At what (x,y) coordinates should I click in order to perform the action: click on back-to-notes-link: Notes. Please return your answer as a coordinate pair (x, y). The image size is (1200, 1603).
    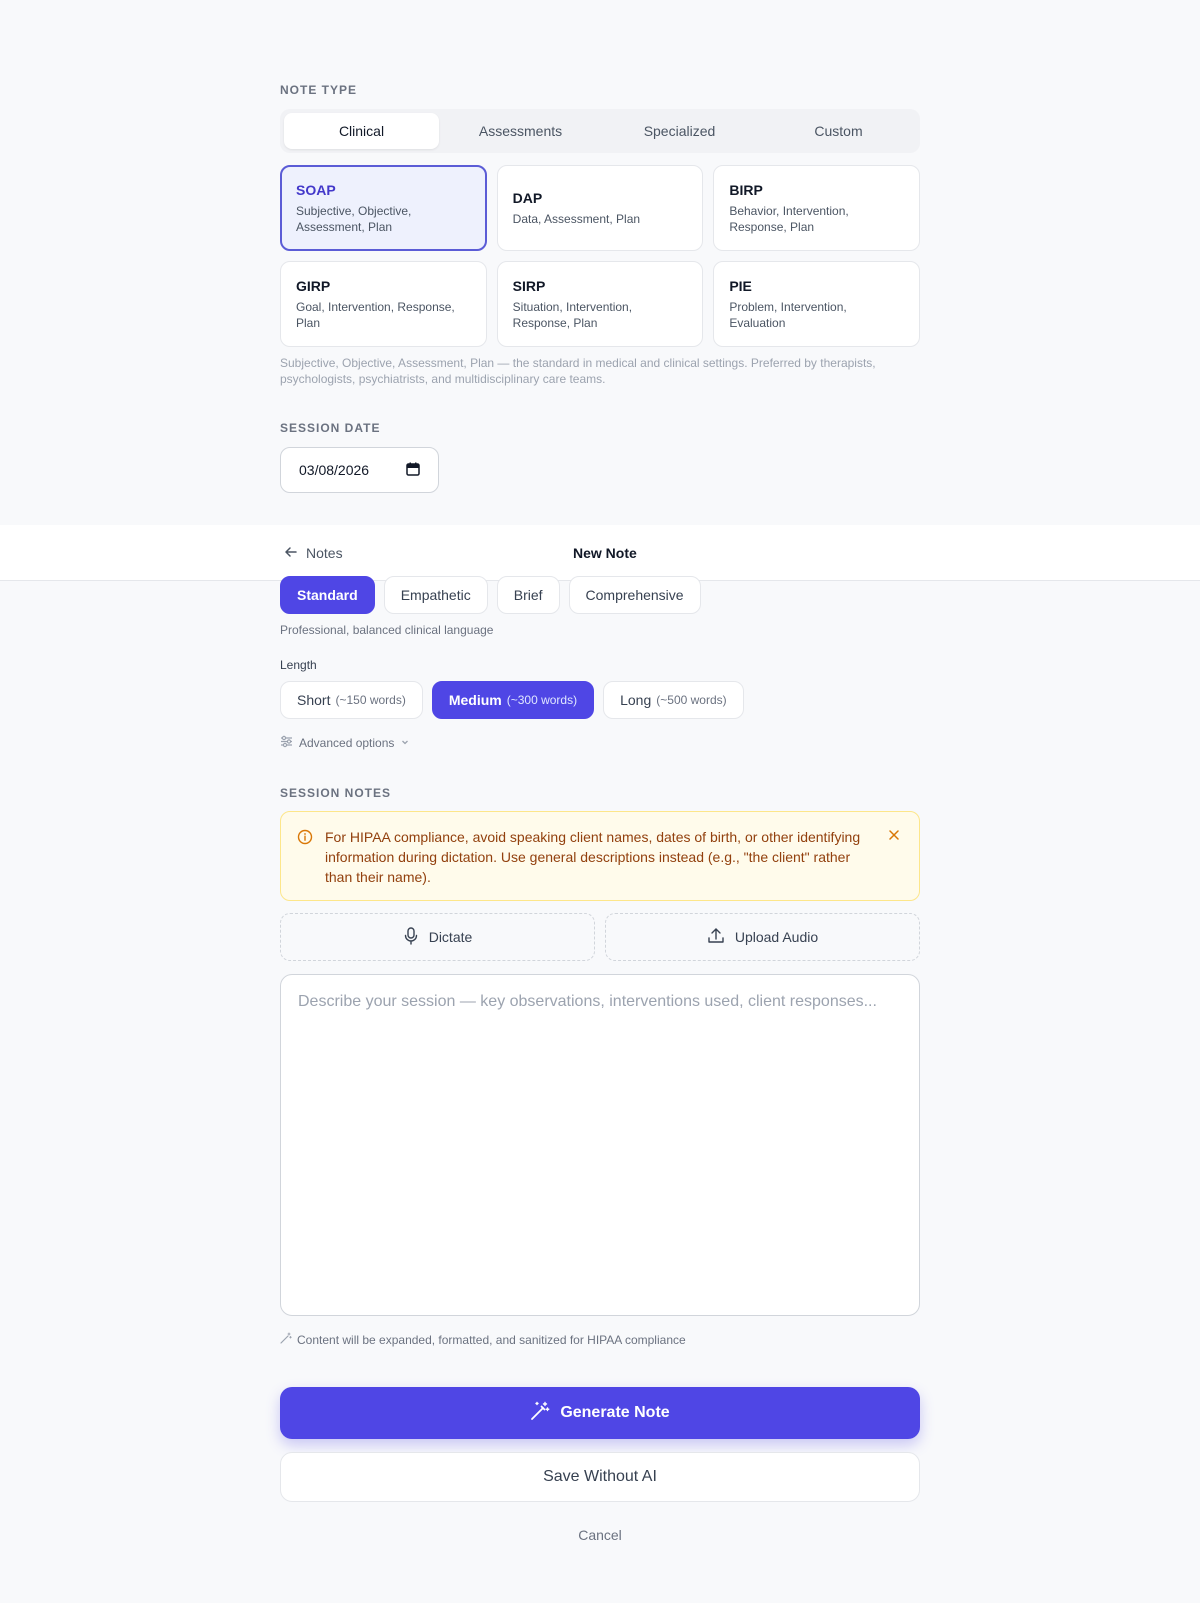
    Looking at the image, I should click on (313, 553).